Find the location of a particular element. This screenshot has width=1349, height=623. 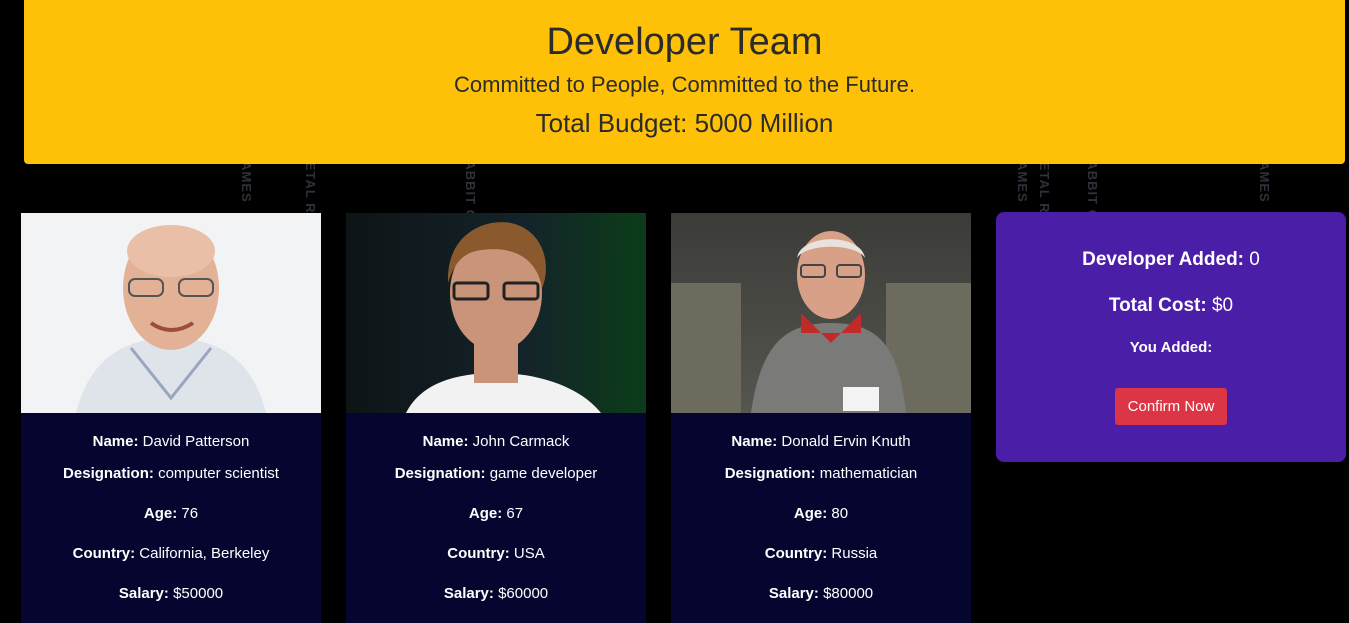

age-value: 67 is located at coordinates (515, 513).